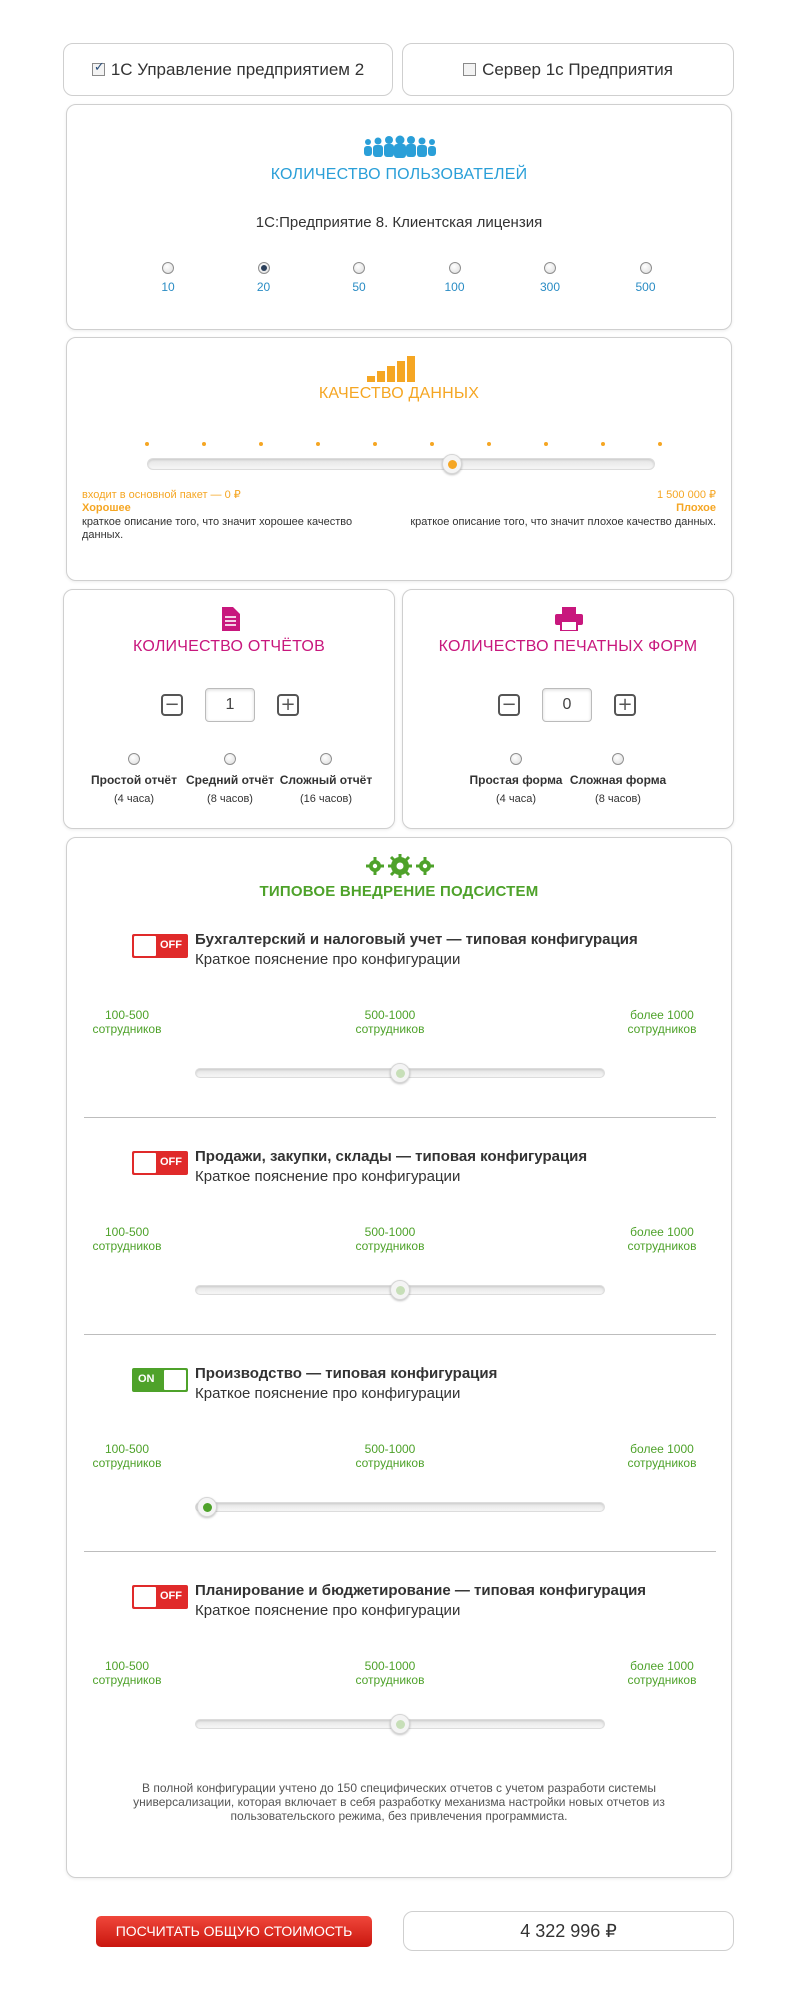 This screenshot has height=1989, width=804. Describe the element at coordinates (229, 646) in the screenshot. I see `reports-title: КОЛИЧЕСТВО ОТЧЁТОВ` at that location.